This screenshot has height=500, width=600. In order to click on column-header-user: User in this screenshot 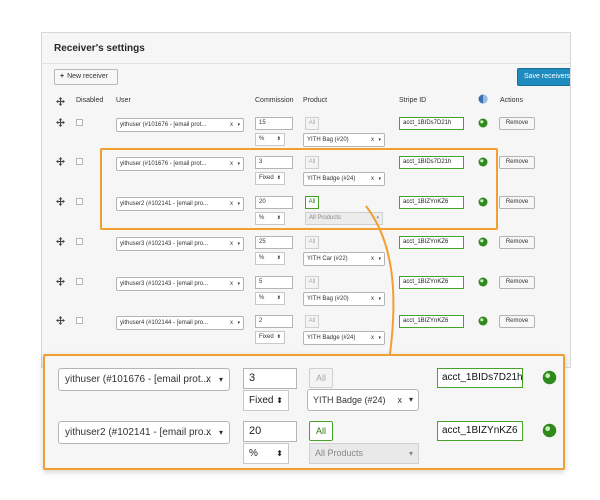, I will do `click(123, 100)`.